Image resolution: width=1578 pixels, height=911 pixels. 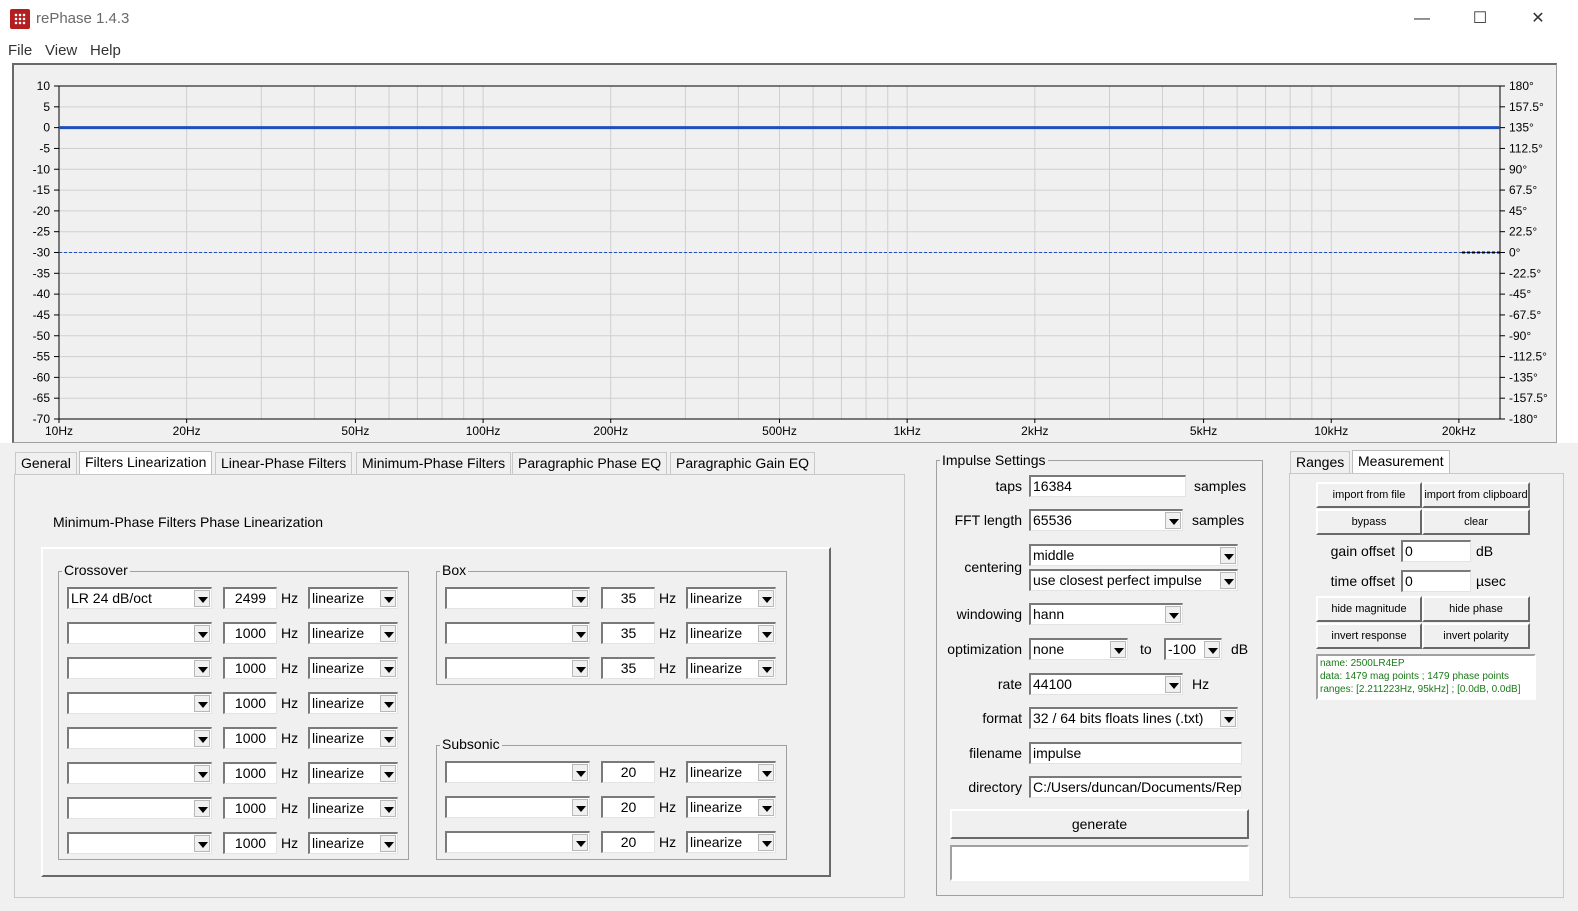 I want to click on crossover-type-select: LR 24 dB/oct, so click(x=139, y=598).